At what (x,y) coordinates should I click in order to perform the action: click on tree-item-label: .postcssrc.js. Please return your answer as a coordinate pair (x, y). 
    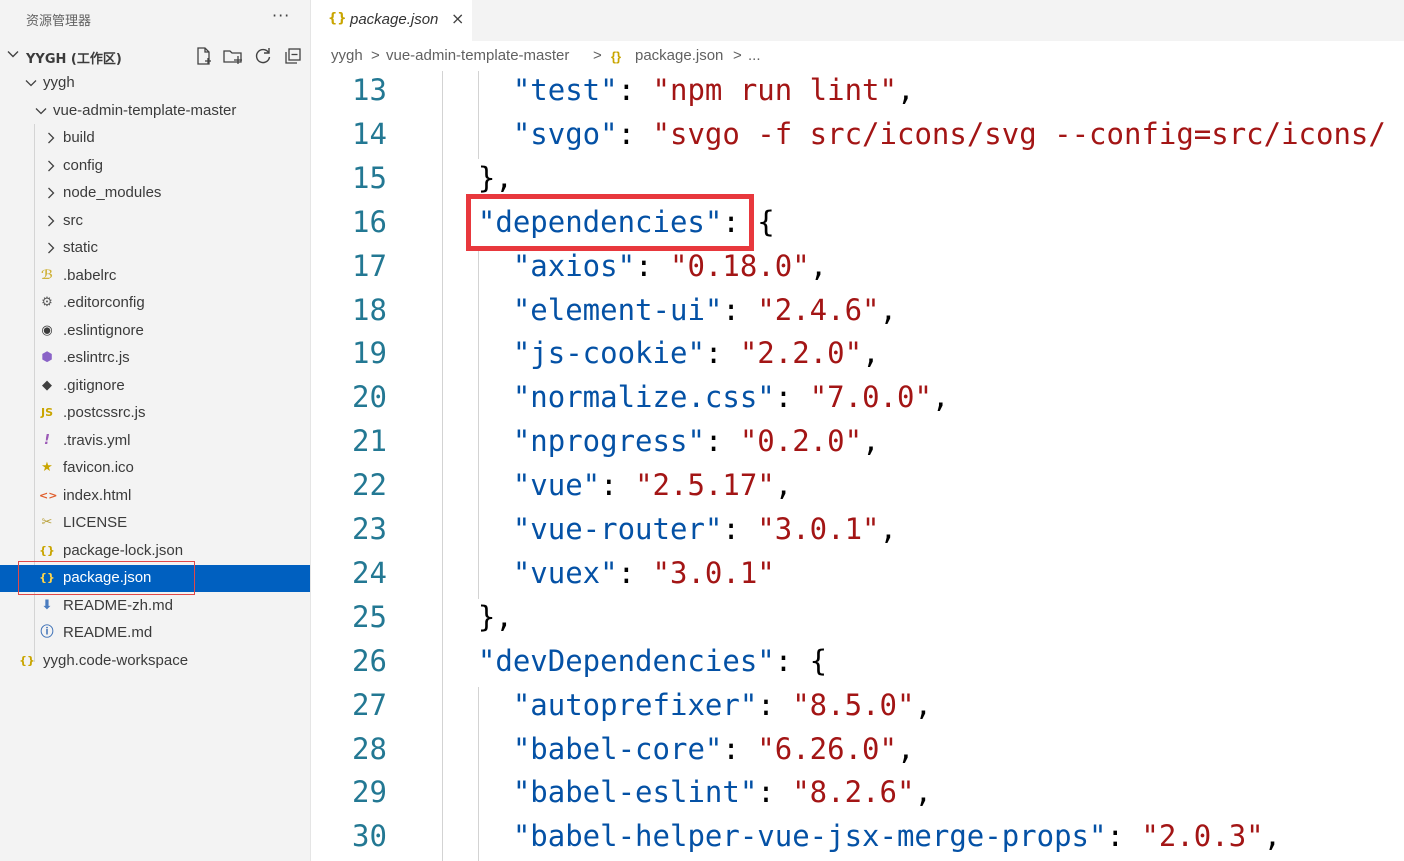
    Looking at the image, I should click on (104, 412).